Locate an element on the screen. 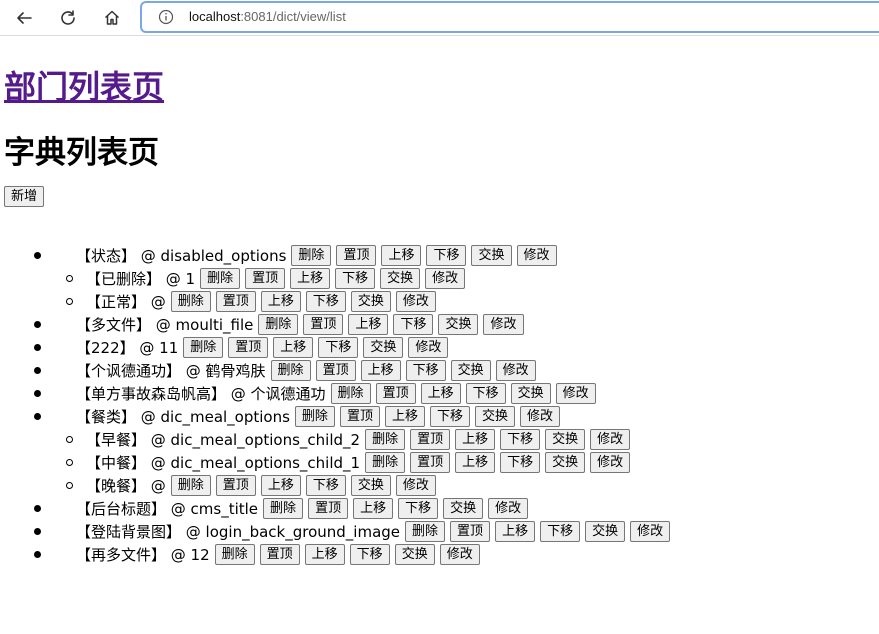 This screenshot has height=634, width=879. browser-toolbar: localhost:8081/dict/view/list is located at coordinates (439, 18).